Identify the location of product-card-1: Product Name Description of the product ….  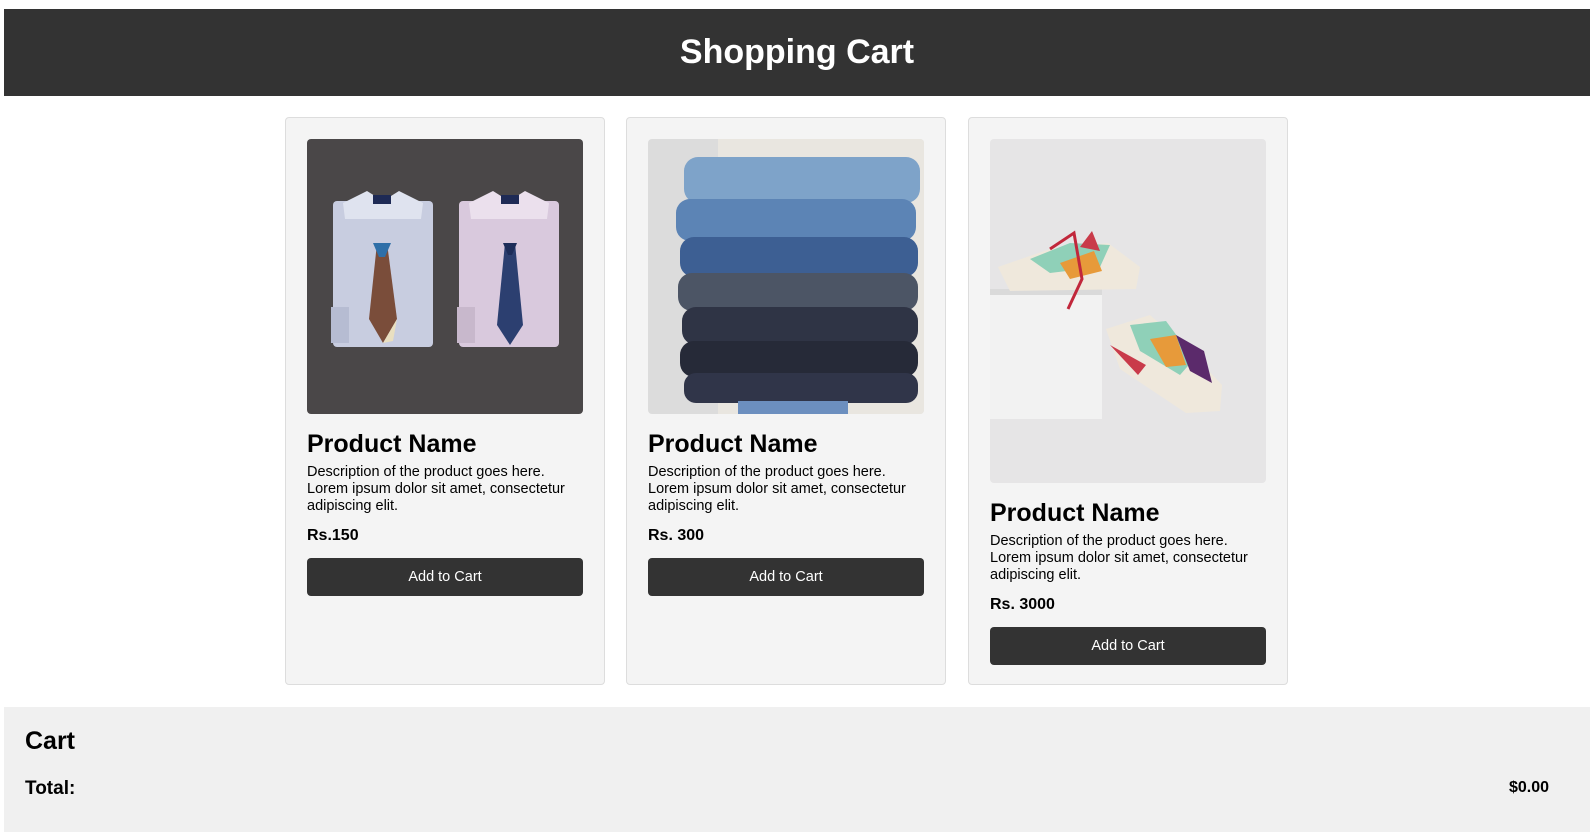
(445, 401).